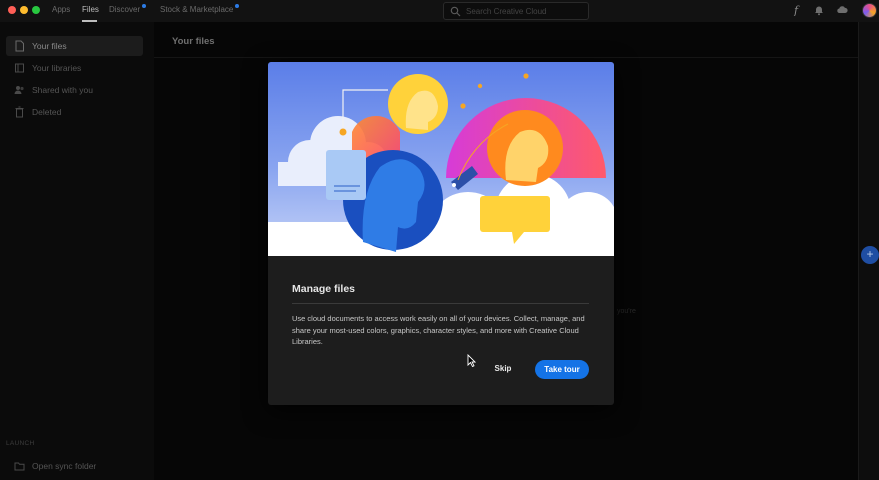  I want to click on sidebar-item-your-libraries: Your libraries, so click(74, 68).